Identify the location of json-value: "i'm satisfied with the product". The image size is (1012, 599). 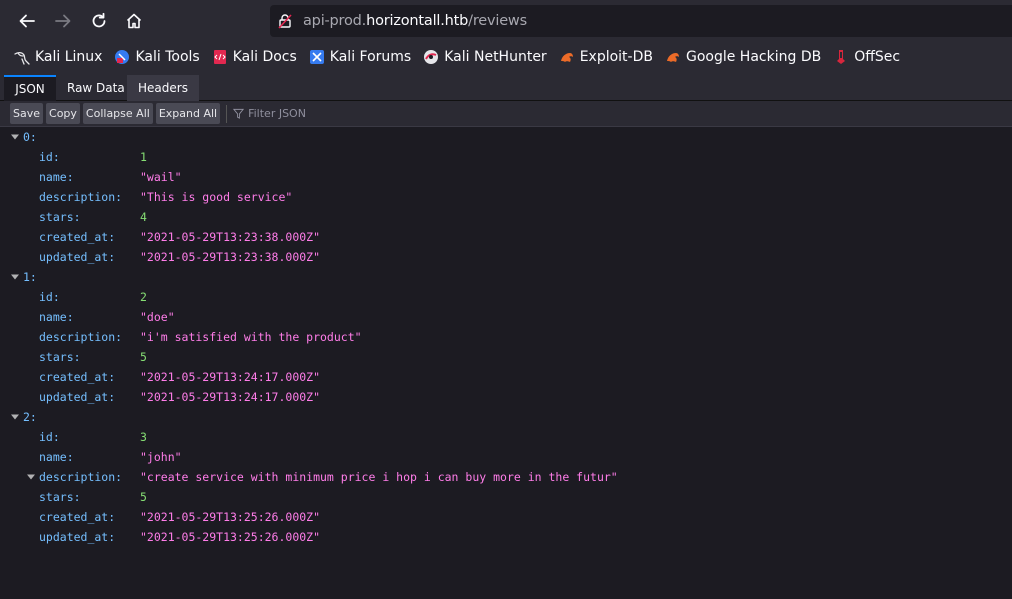
(251, 337).